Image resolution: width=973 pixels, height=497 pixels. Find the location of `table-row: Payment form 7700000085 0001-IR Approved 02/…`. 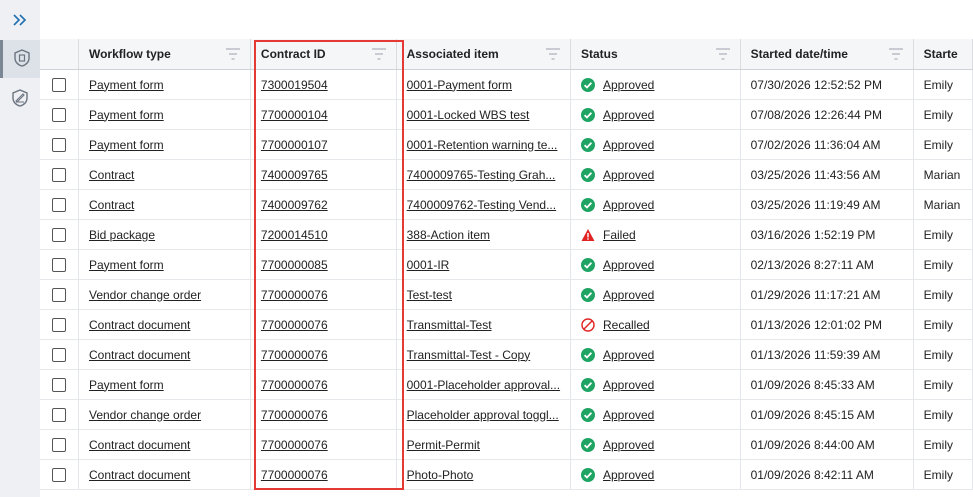

table-row: Payment form 7700000085 0001-IR Approved 02/… is located at coordinates (506, 264).